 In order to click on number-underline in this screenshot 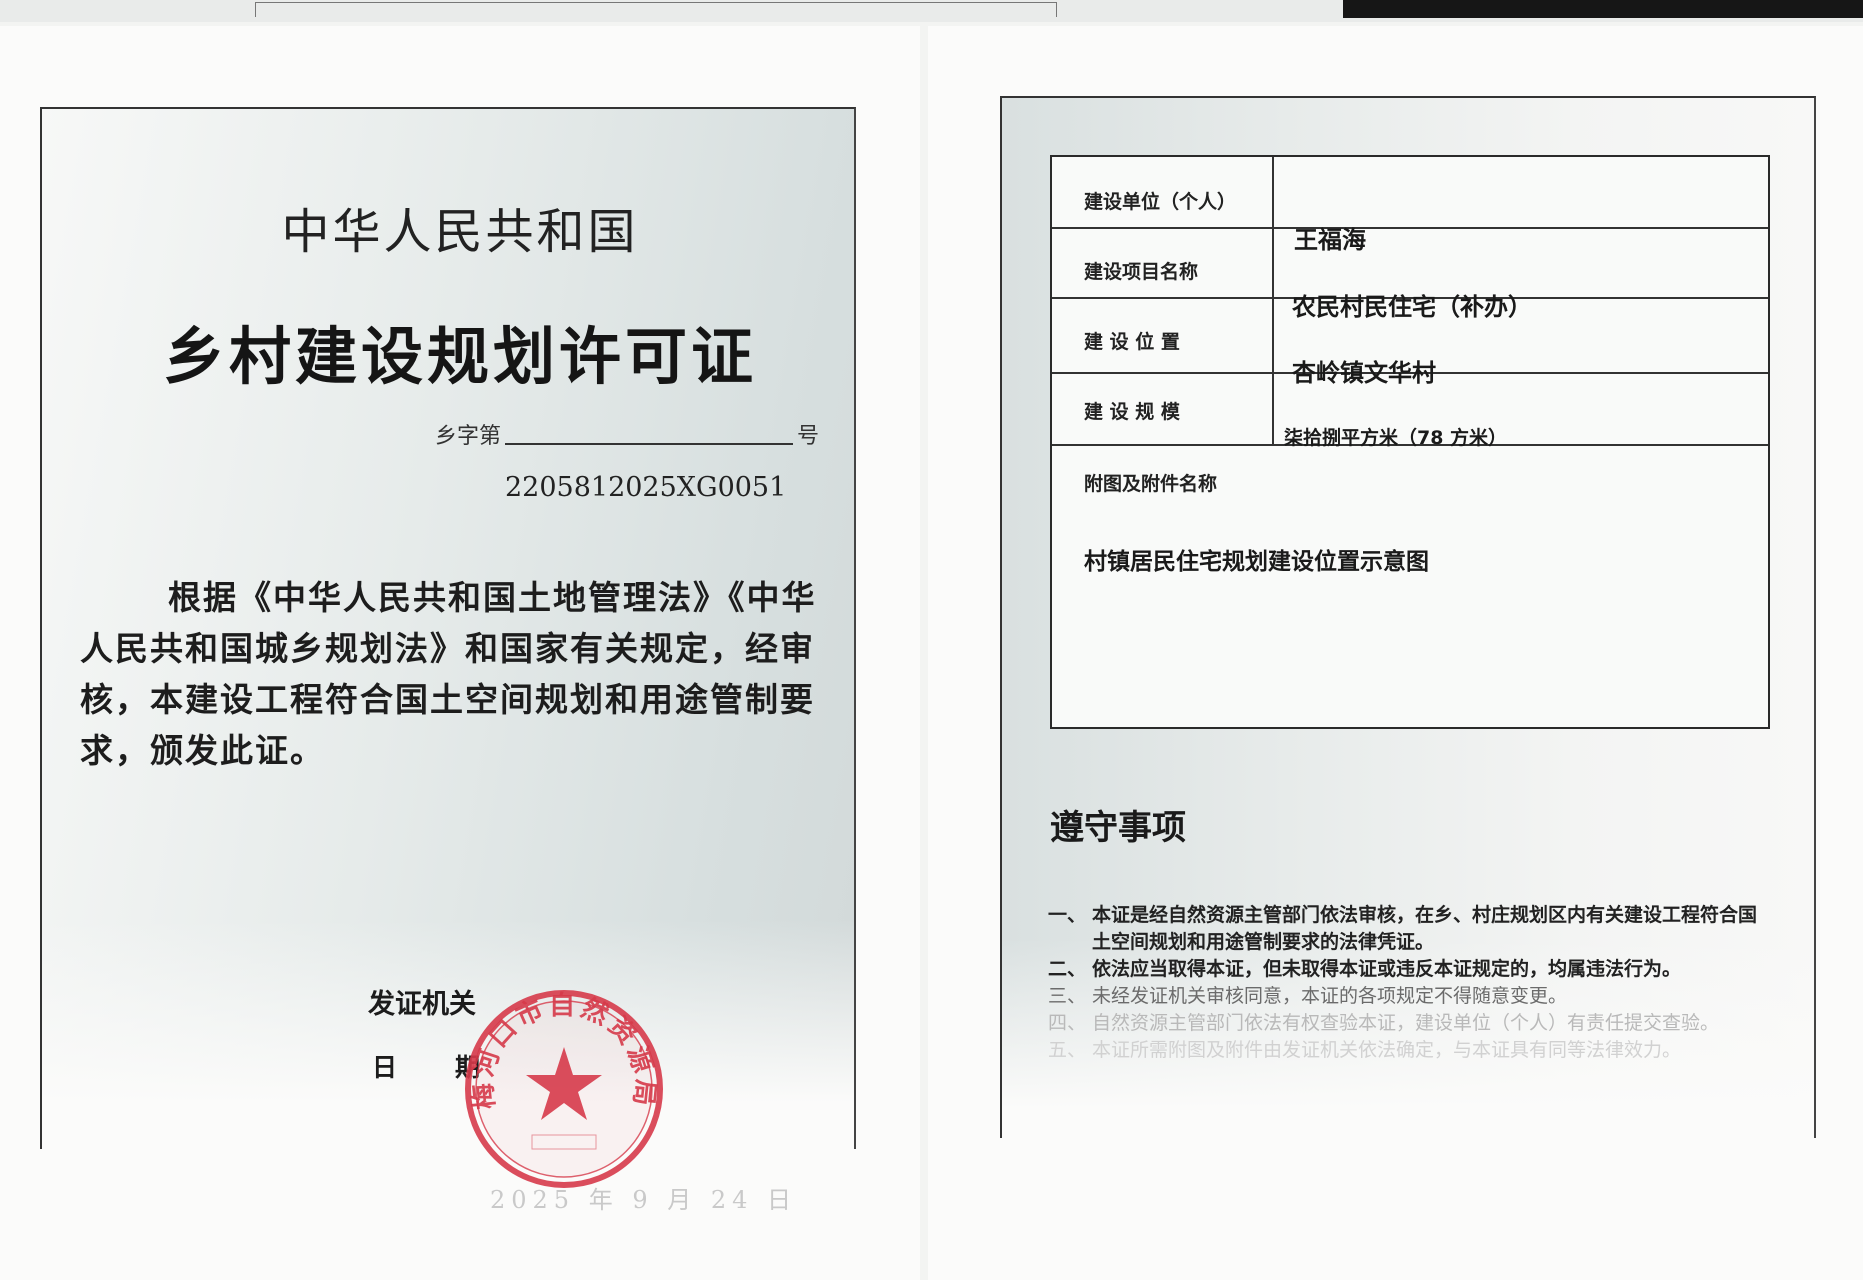, I will do `click(649, 444)`.